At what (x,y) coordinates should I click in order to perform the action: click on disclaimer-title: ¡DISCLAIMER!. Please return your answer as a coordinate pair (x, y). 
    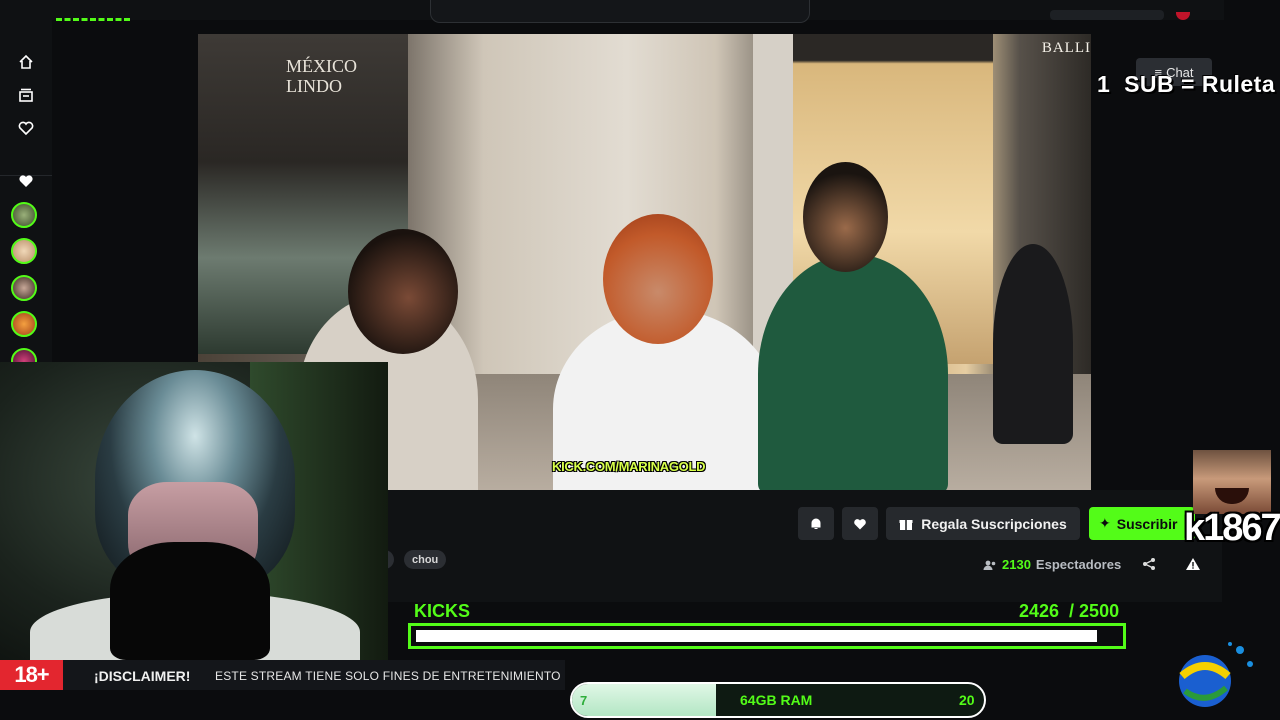
    Looking at the image, I should click on (142, 676).